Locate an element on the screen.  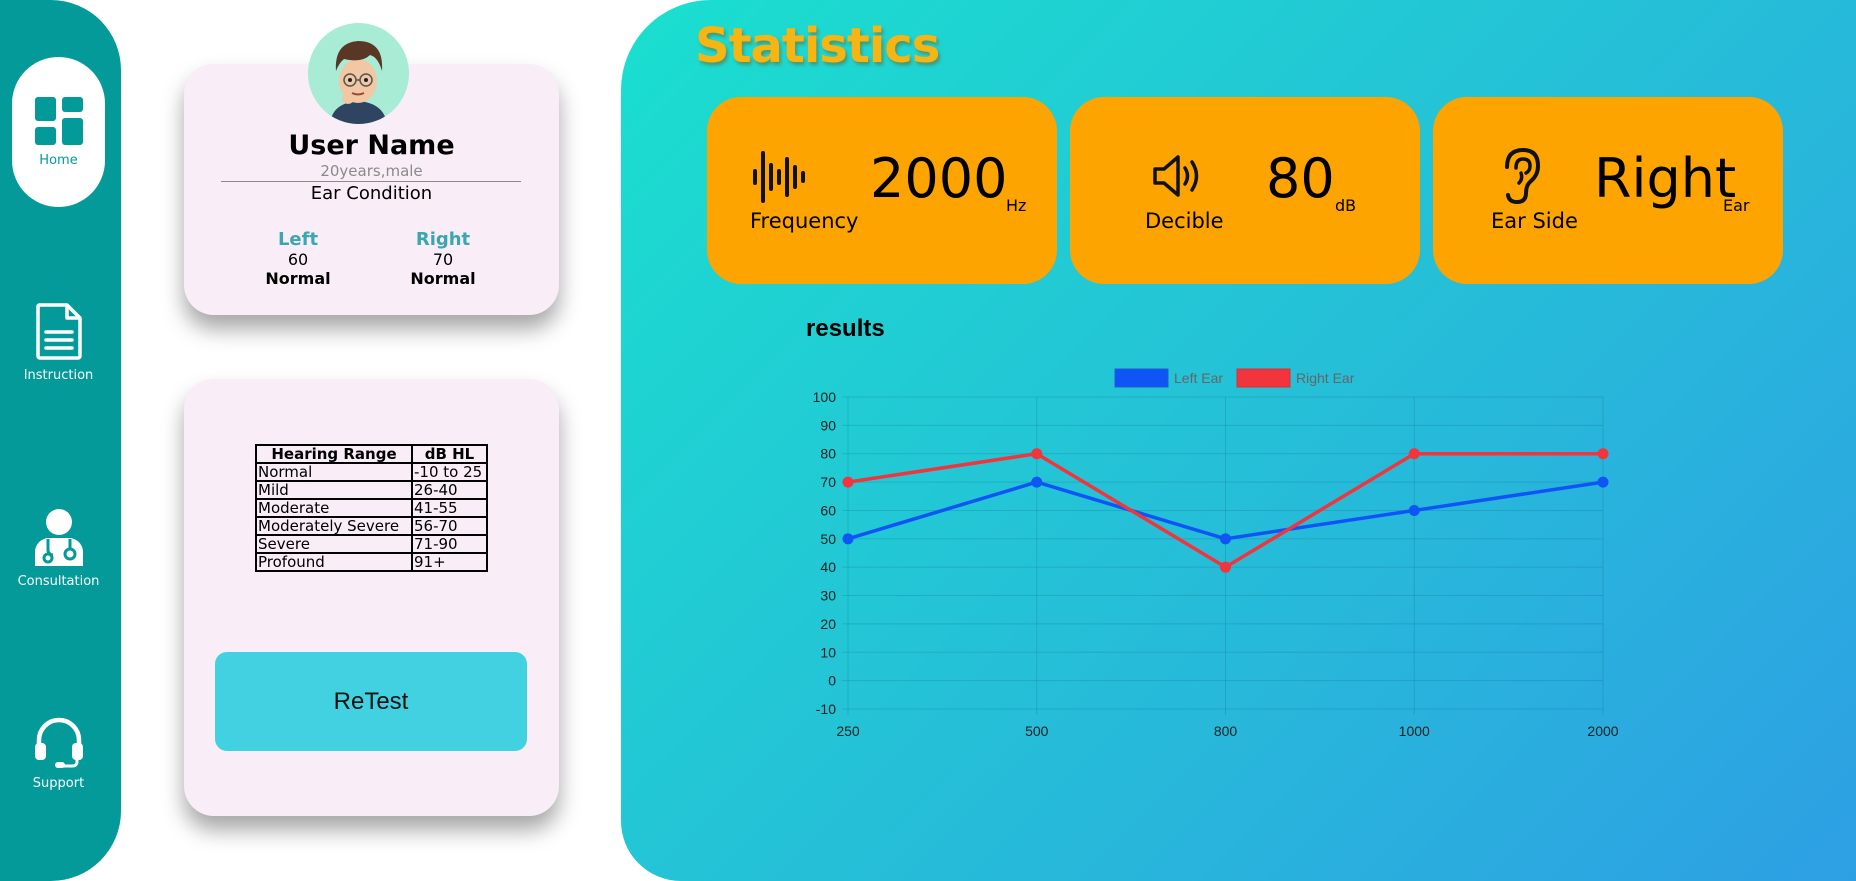
retest-button: ReTest is located at coordinates (371, 701).